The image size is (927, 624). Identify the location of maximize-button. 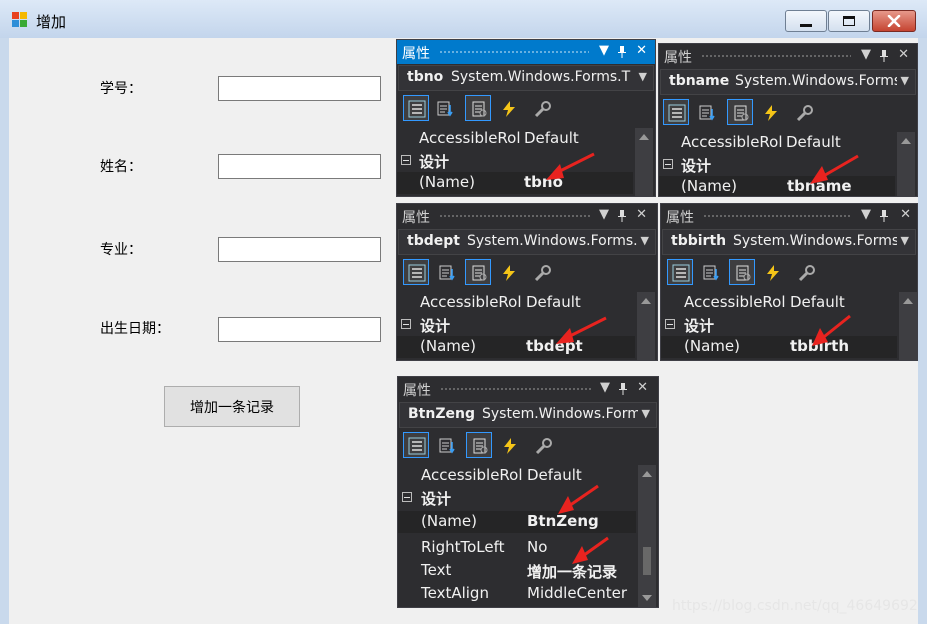
(849, 21).